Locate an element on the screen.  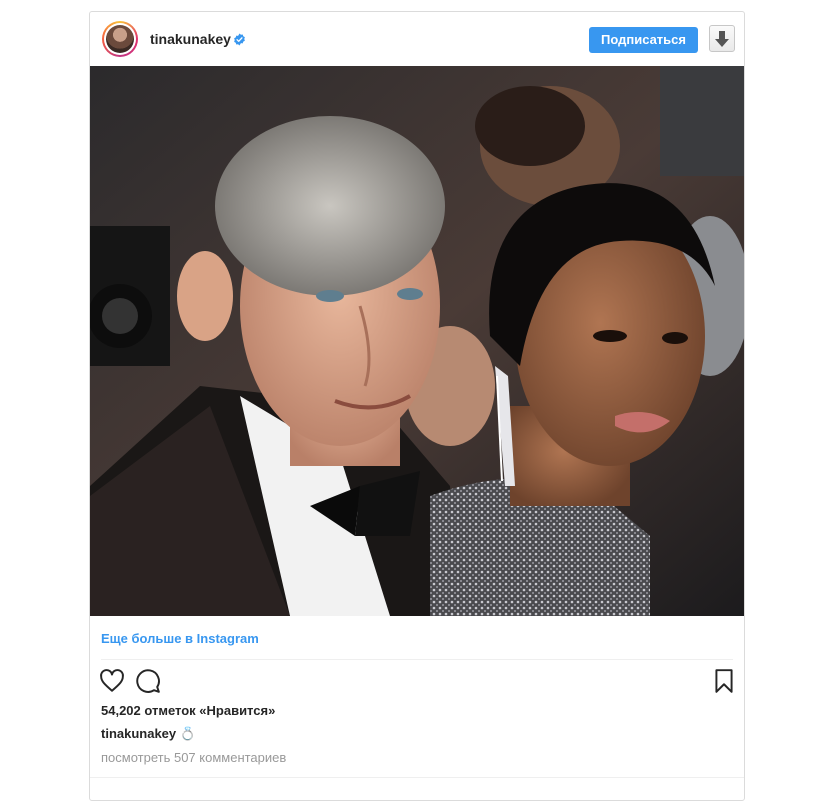
view-comments-link: посмотреть 507 комментариев is located at coordinates (193, 757).